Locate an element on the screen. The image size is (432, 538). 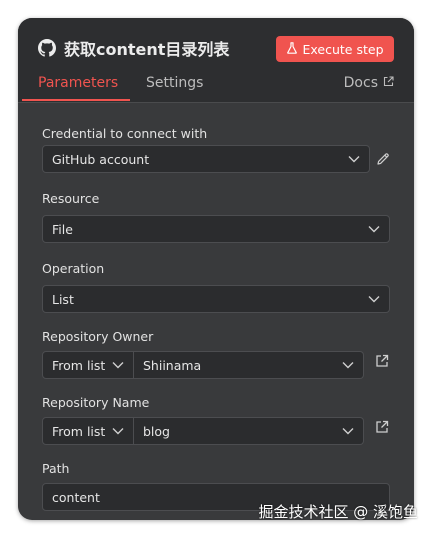
repo-mode-select: From list is located at coordinates (88, 431).